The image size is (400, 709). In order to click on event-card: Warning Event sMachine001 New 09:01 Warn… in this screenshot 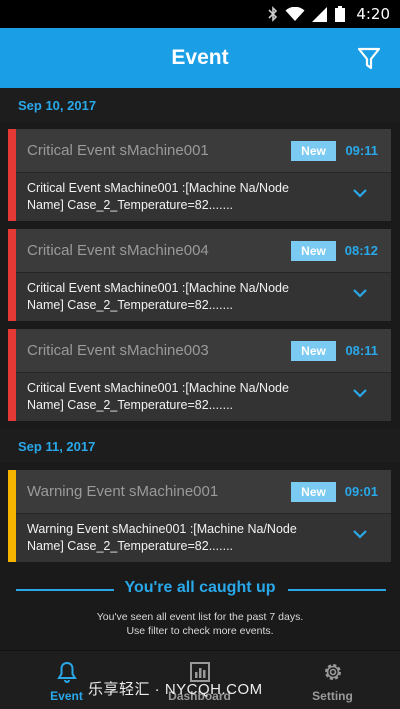, I will do `click(199, 516)`.